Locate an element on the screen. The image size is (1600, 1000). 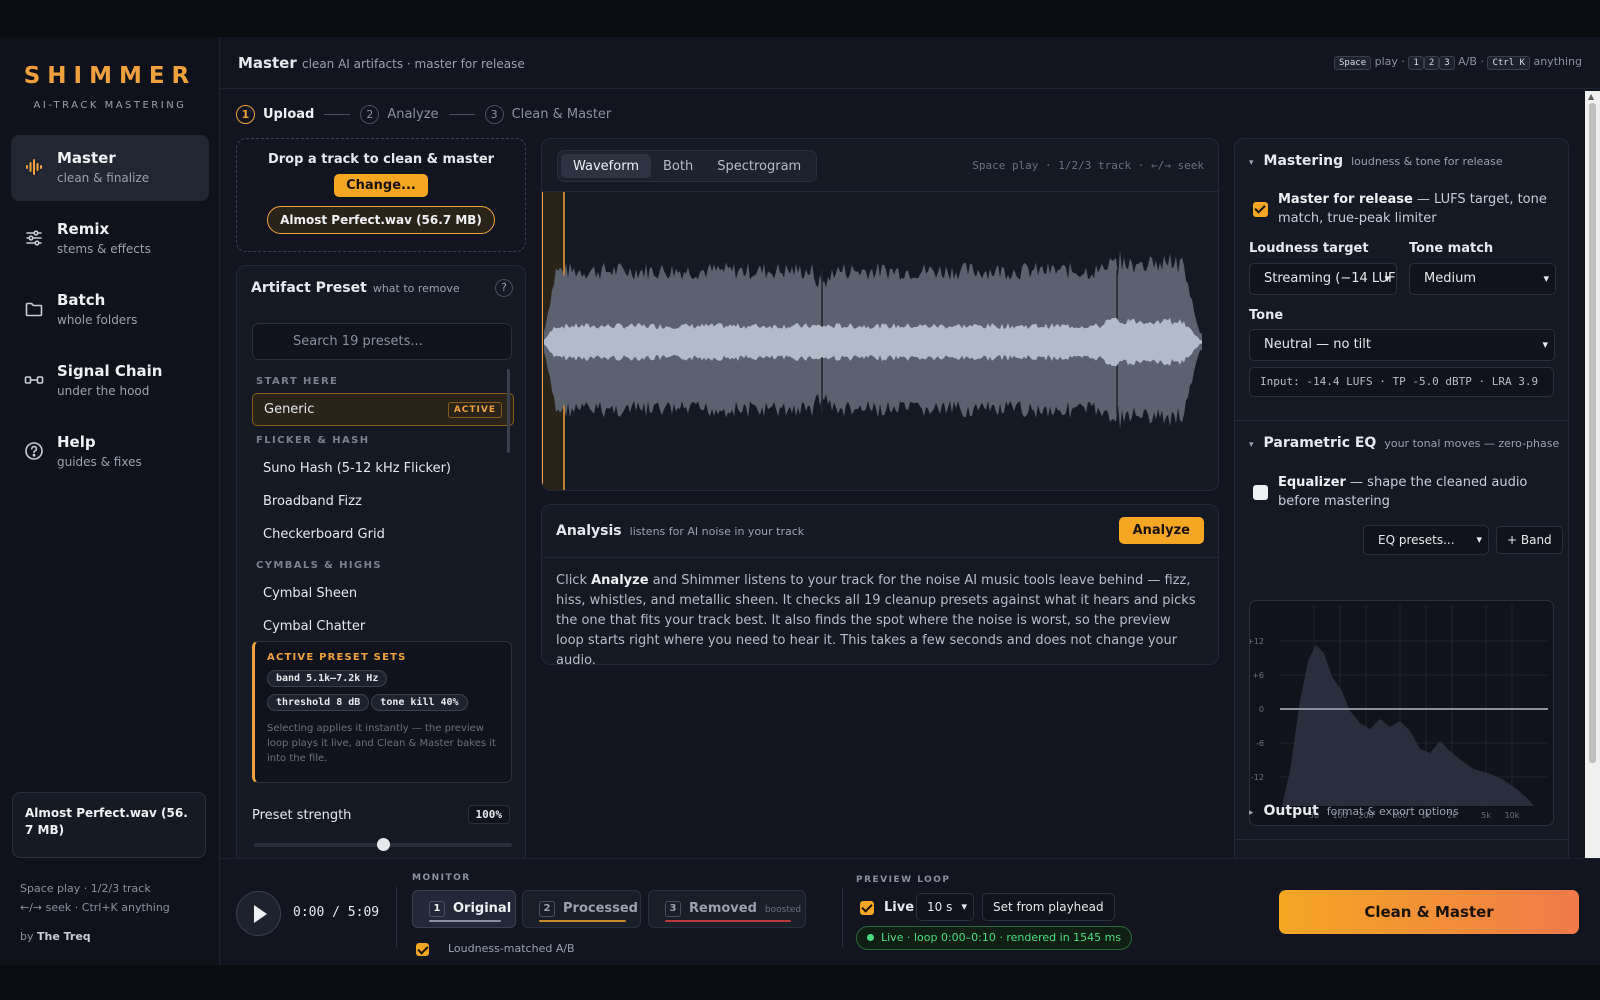
eq-graph: +12+60-6-12501002005001k2k5k10k is located at coordinates (1401, 713).